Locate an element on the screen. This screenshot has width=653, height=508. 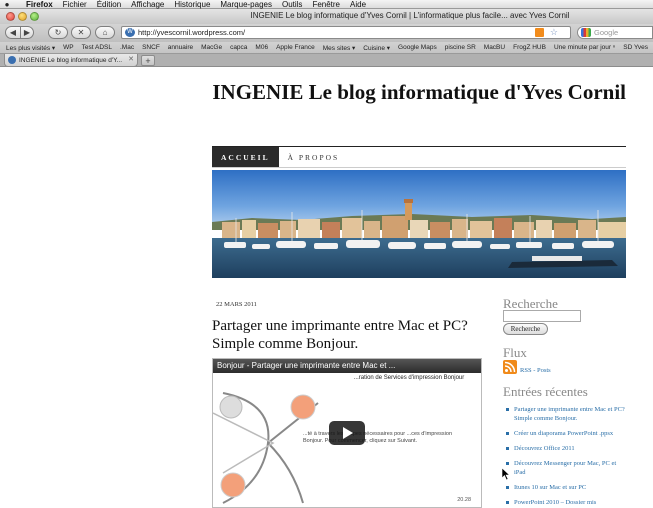
zoom-window-button is located at coordinates (34, 16).